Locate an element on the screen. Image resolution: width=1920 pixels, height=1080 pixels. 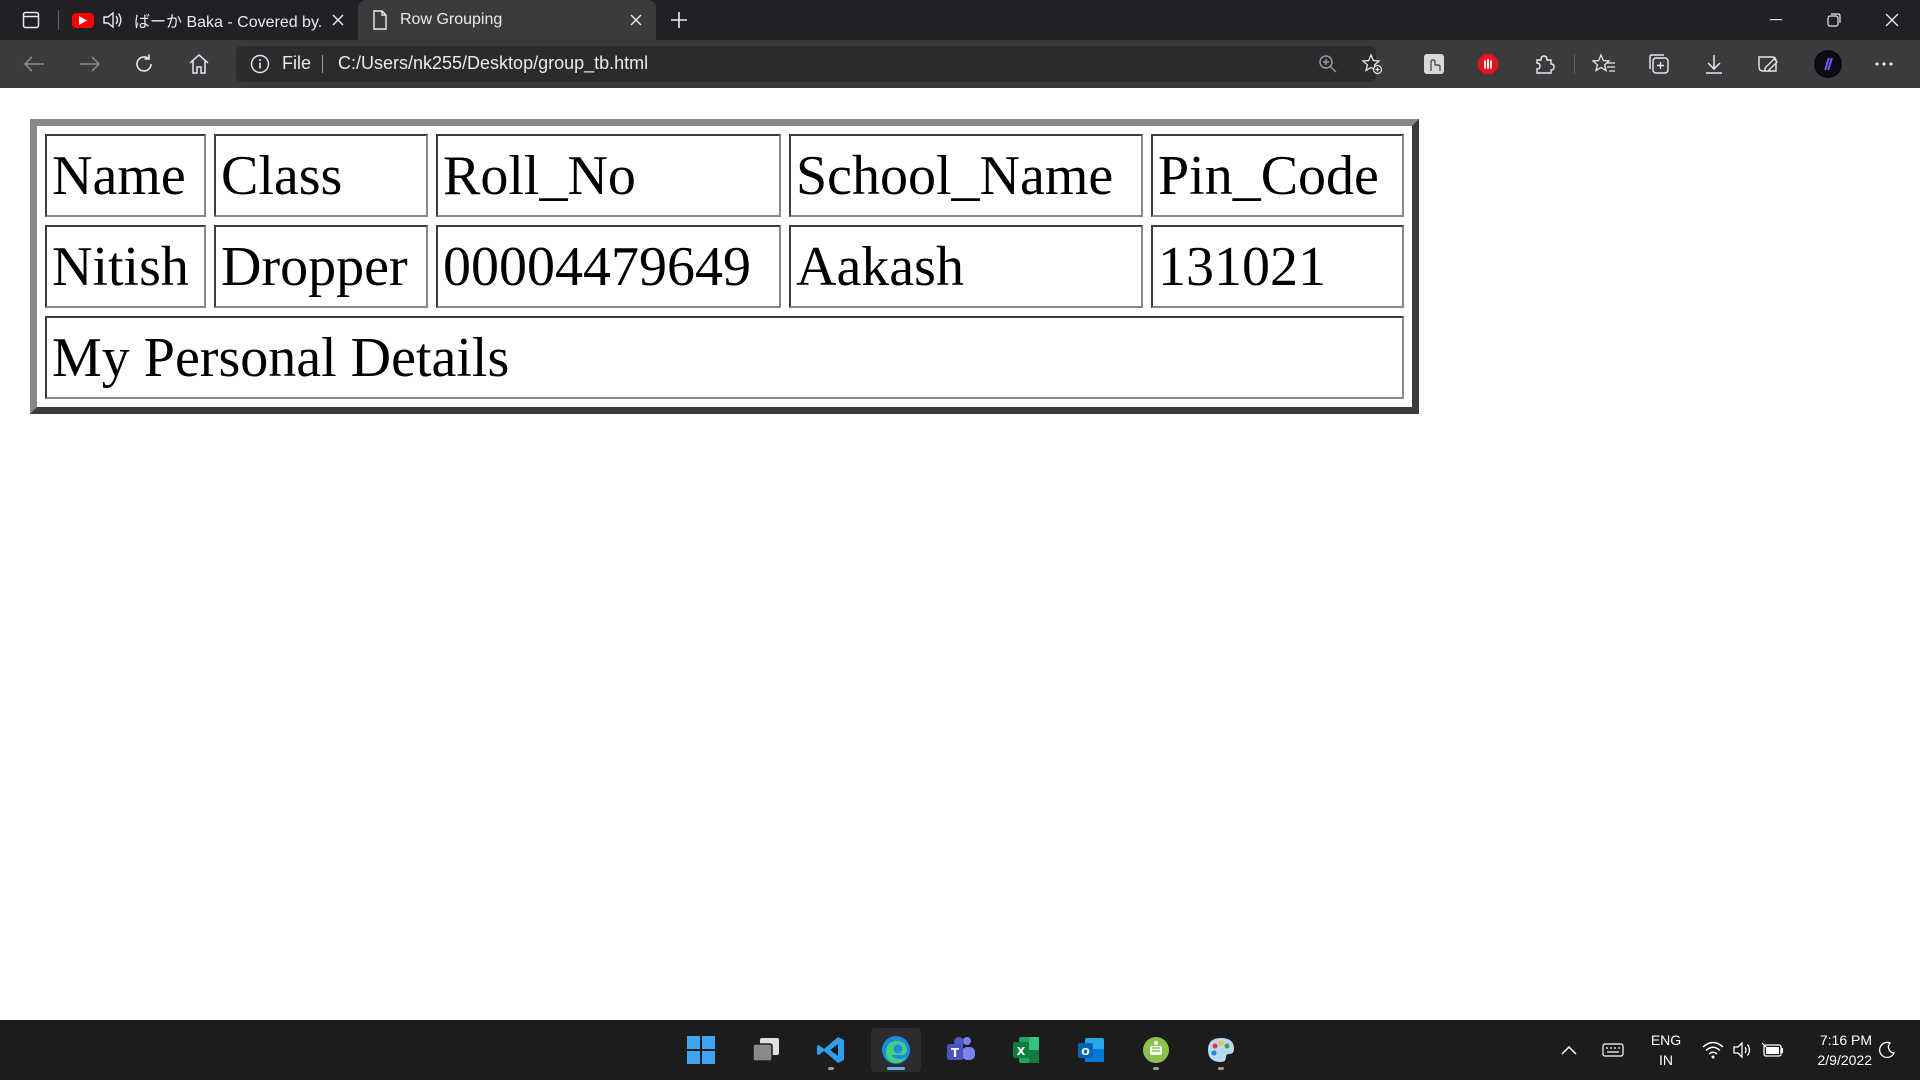
adblock-extension-icon is located at coordinates (1488, 64).